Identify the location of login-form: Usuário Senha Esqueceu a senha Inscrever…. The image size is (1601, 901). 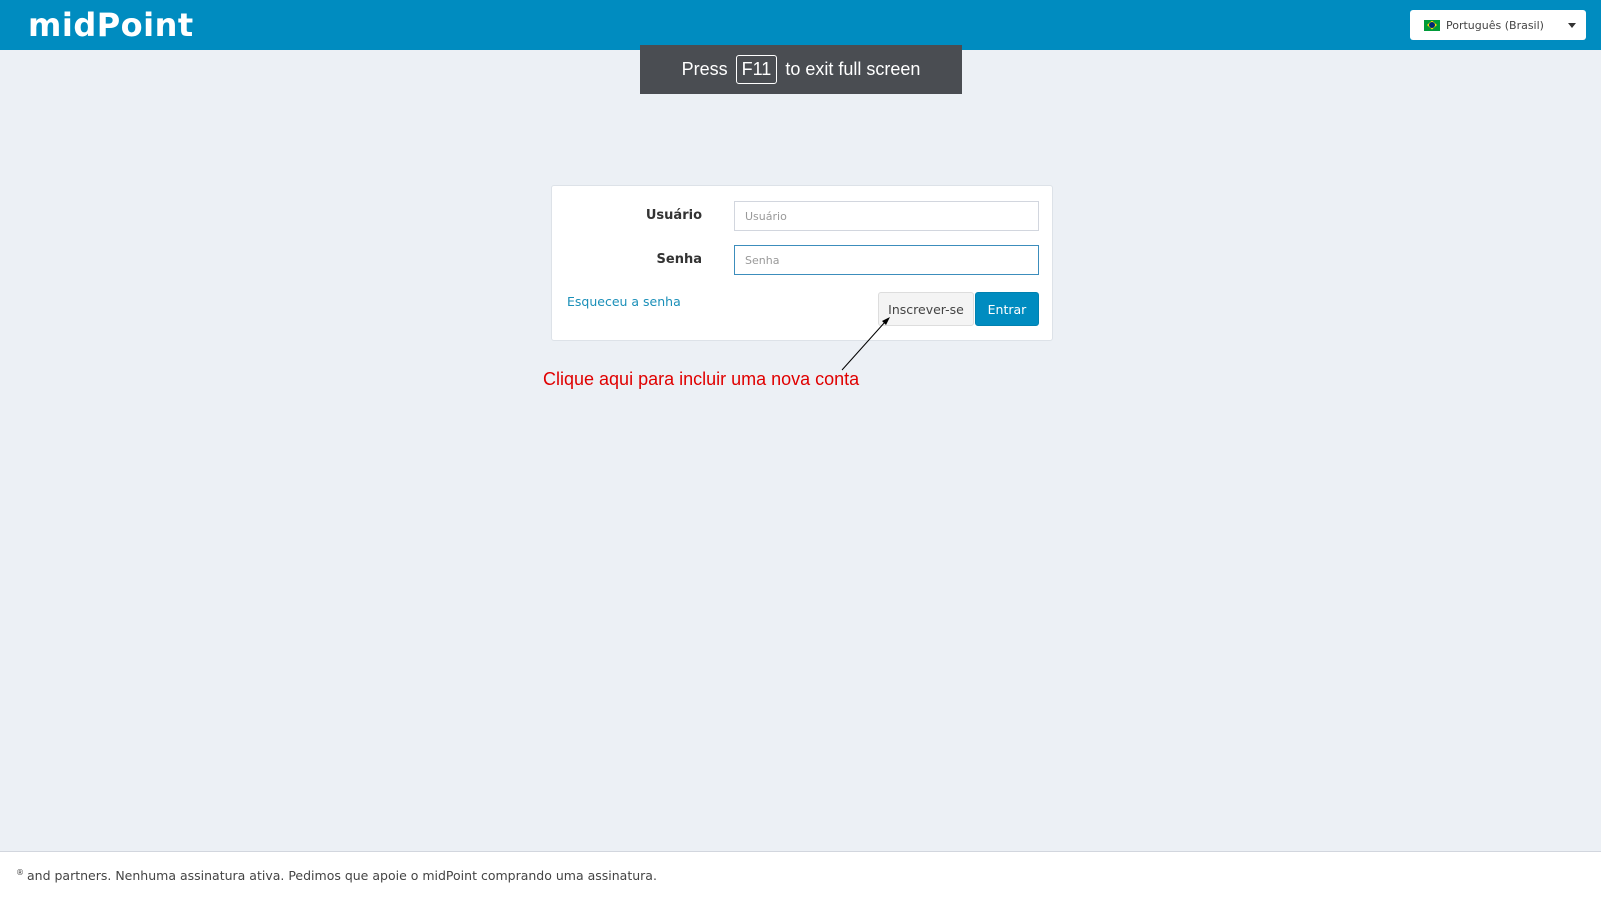
(802, 263).